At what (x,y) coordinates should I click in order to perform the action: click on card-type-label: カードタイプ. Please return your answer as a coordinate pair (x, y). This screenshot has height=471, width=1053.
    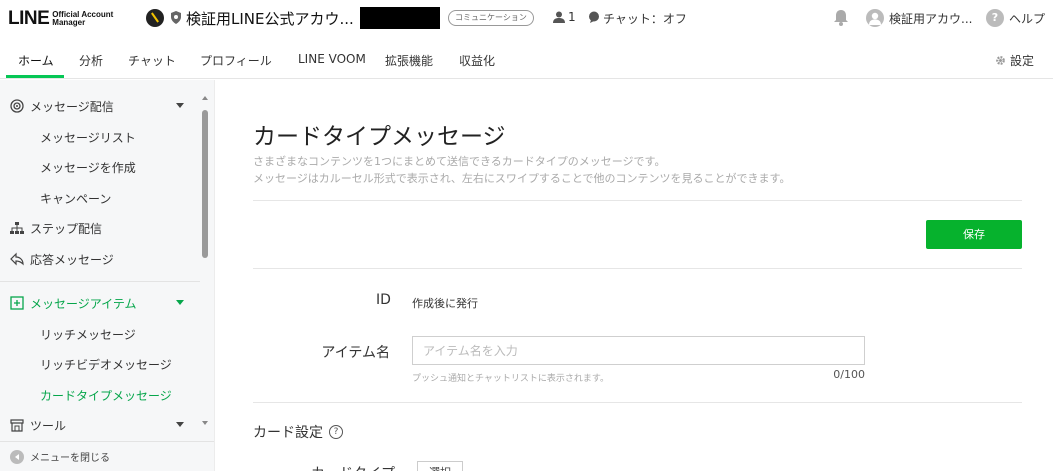
    Looking at the image, I should click on (353, 467).